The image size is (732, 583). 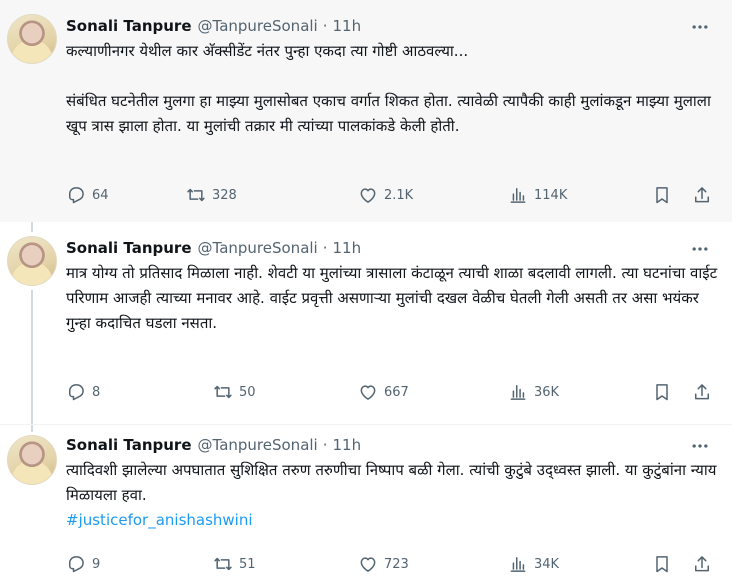 I want to click on reply-button: 9, so click(x=83, y=564).